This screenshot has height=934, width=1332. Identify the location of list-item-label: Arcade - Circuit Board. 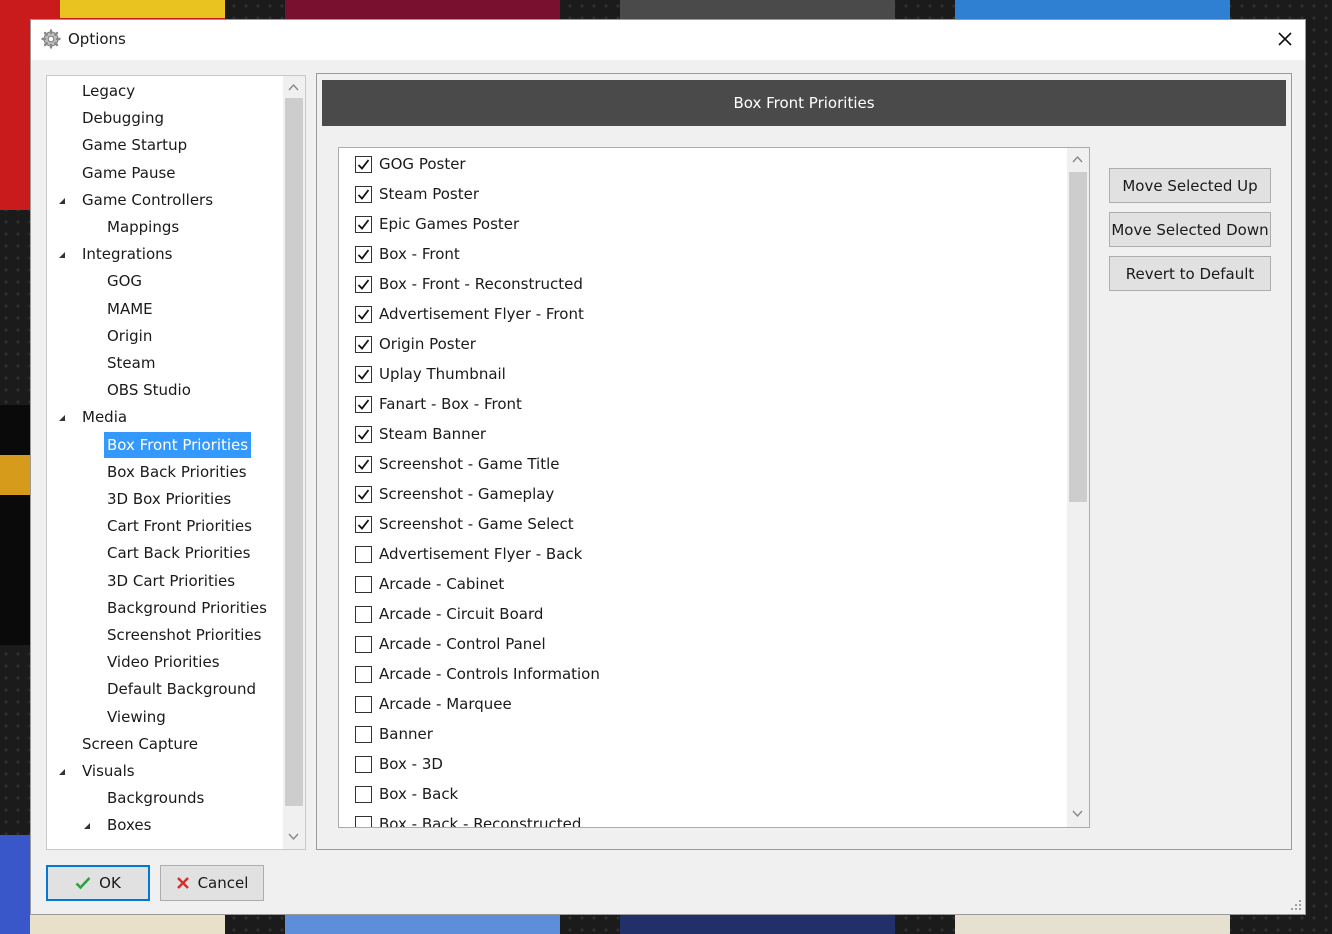
(461, 614).